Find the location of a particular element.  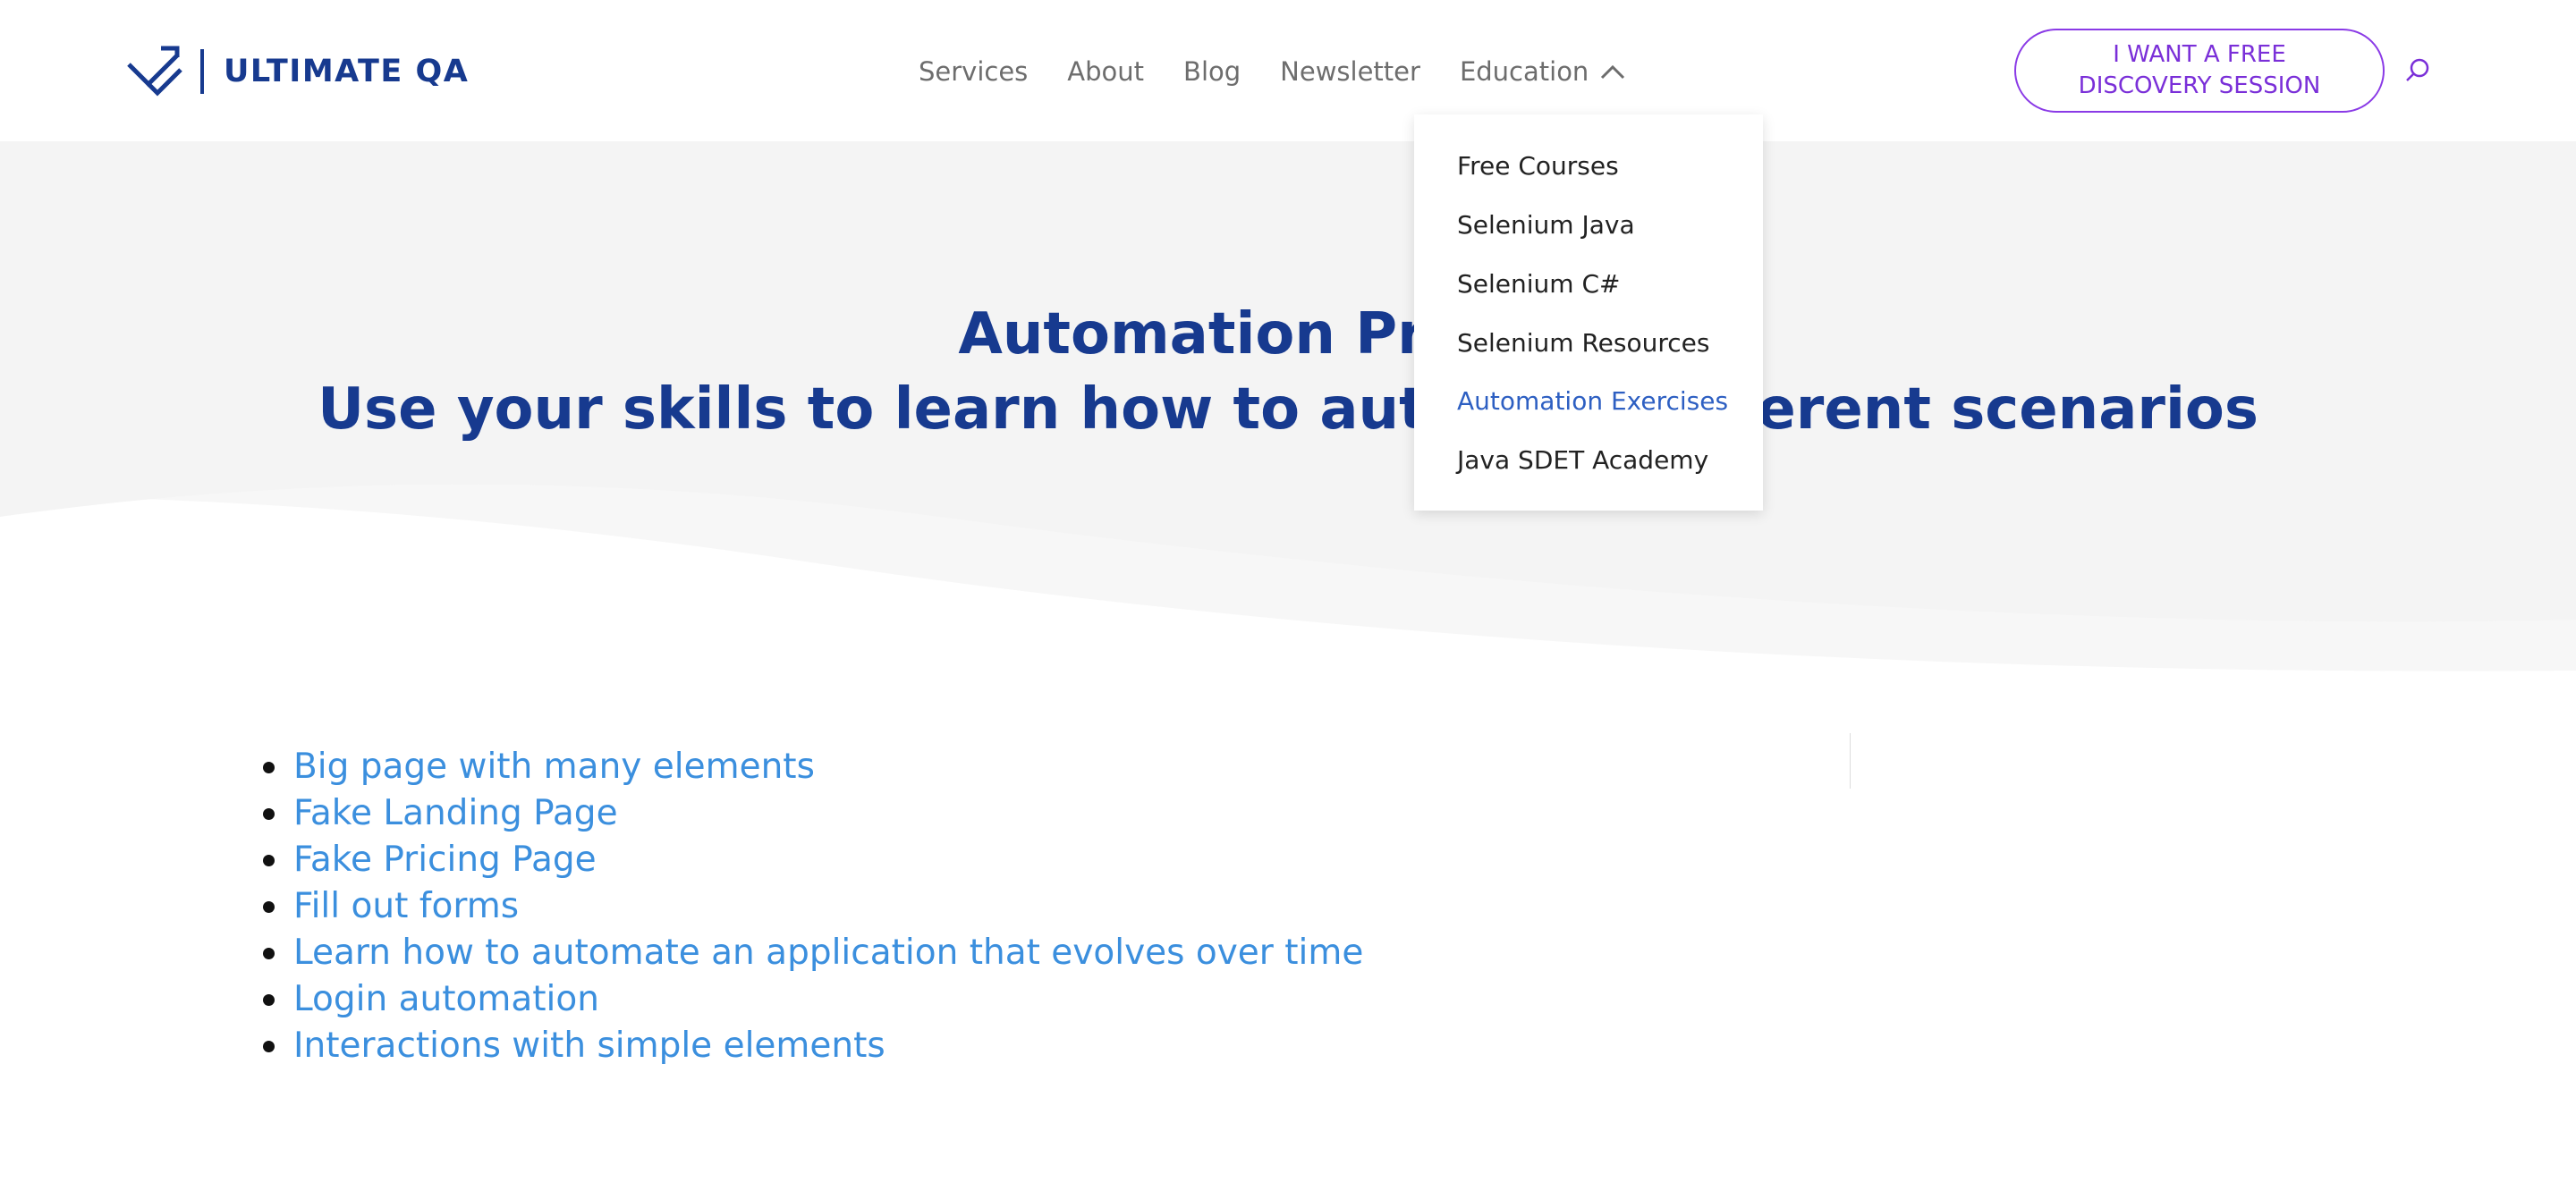

column-divider is located at coordinates (1850, 761).